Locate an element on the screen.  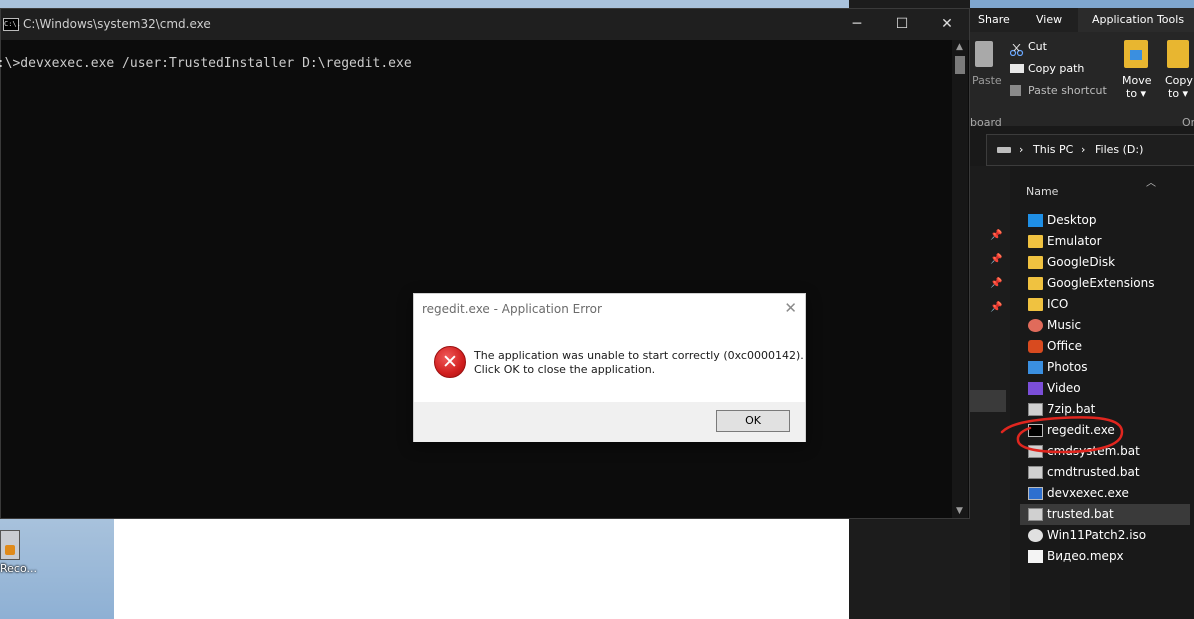
red-circle-annotation is located at coordinates (1062, 435).